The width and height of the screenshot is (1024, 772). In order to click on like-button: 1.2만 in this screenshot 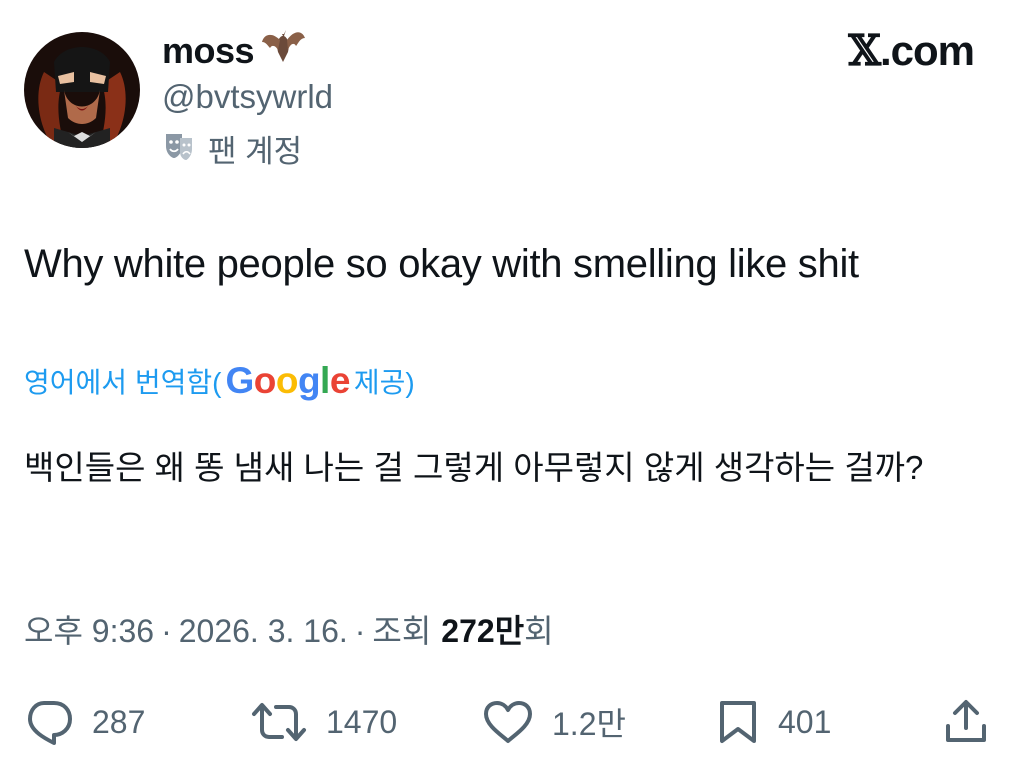, I will do `click(554, 722)`.